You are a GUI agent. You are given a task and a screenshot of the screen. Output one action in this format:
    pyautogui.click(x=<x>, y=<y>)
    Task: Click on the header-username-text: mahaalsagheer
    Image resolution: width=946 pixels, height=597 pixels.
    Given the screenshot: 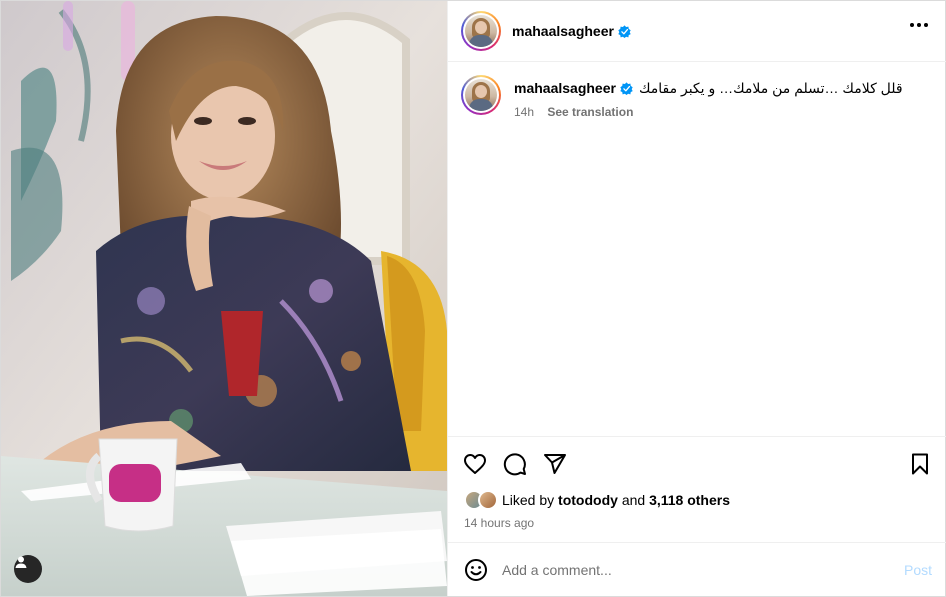 What is the action you would take?
    pyautogui.click(x=563, y=31)
    